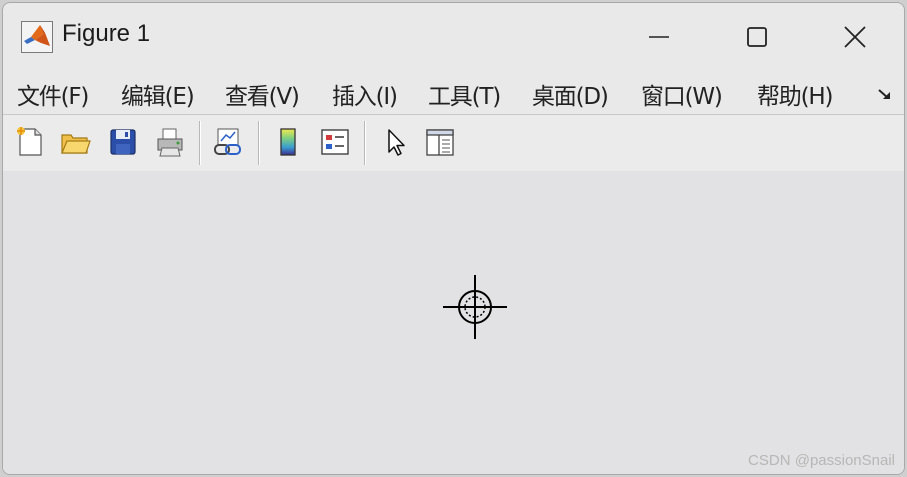 Image resolution: width=907 pixels, height=477 pixels. I want to click on save-button, so click(123, 142).